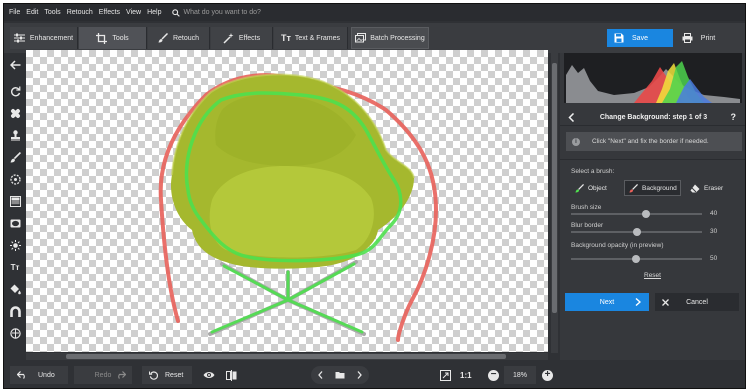 The image size is (750, 392). I want to click on compare-toggle, so click(231, 375).